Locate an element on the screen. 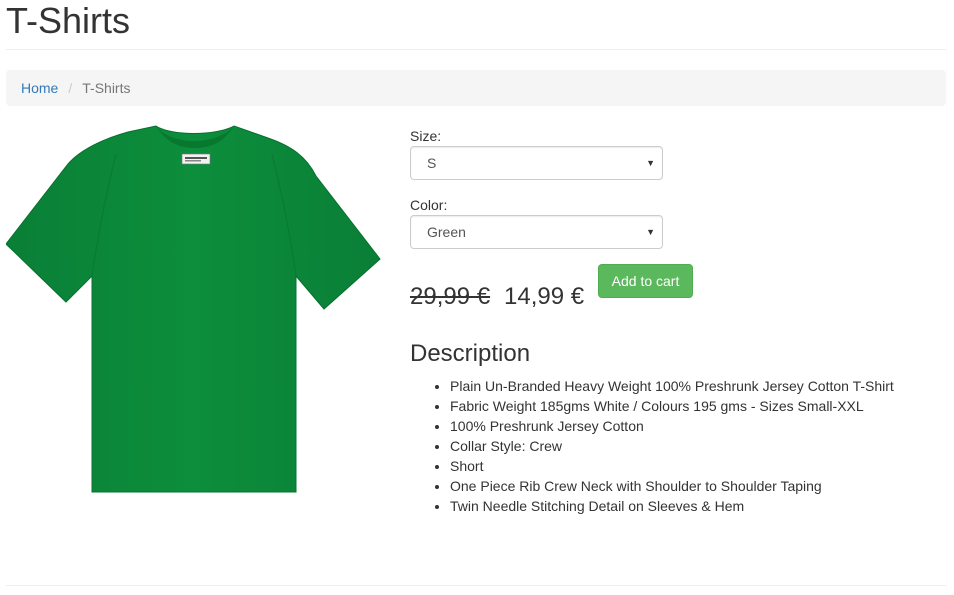 The height and width of the screenshot is (595, 954). color-label: Color: is located at coordinates (429, 205).